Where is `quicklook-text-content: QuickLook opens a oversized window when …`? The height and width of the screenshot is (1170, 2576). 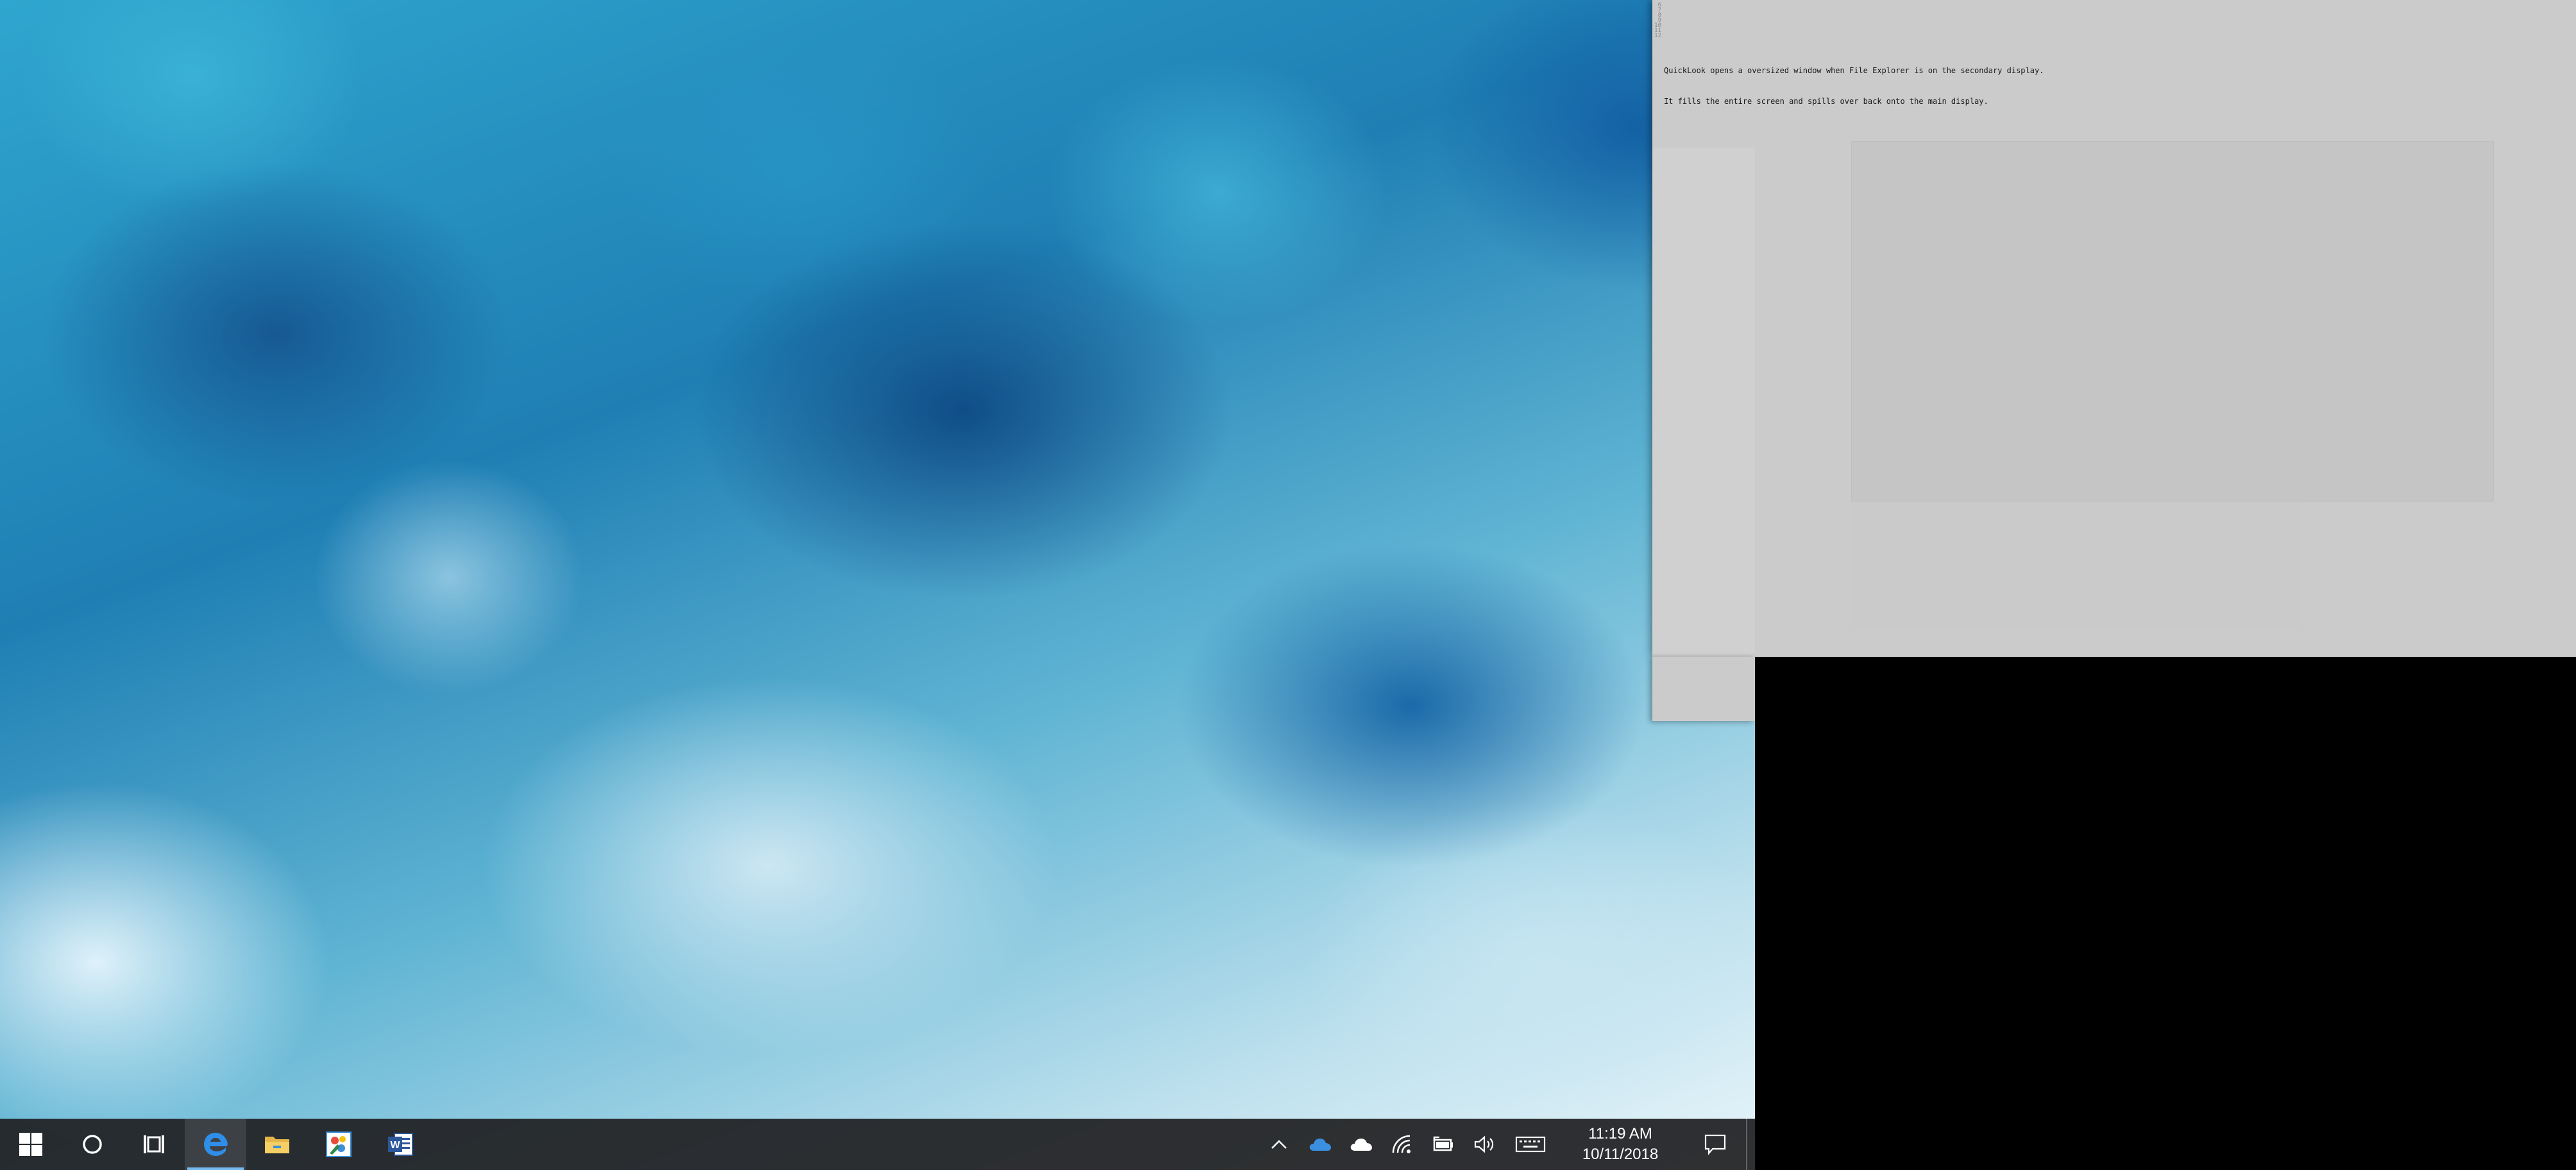
quicklook-text-content: QuickLook opens a oversized window when … is located at coordinates (1854, 86).